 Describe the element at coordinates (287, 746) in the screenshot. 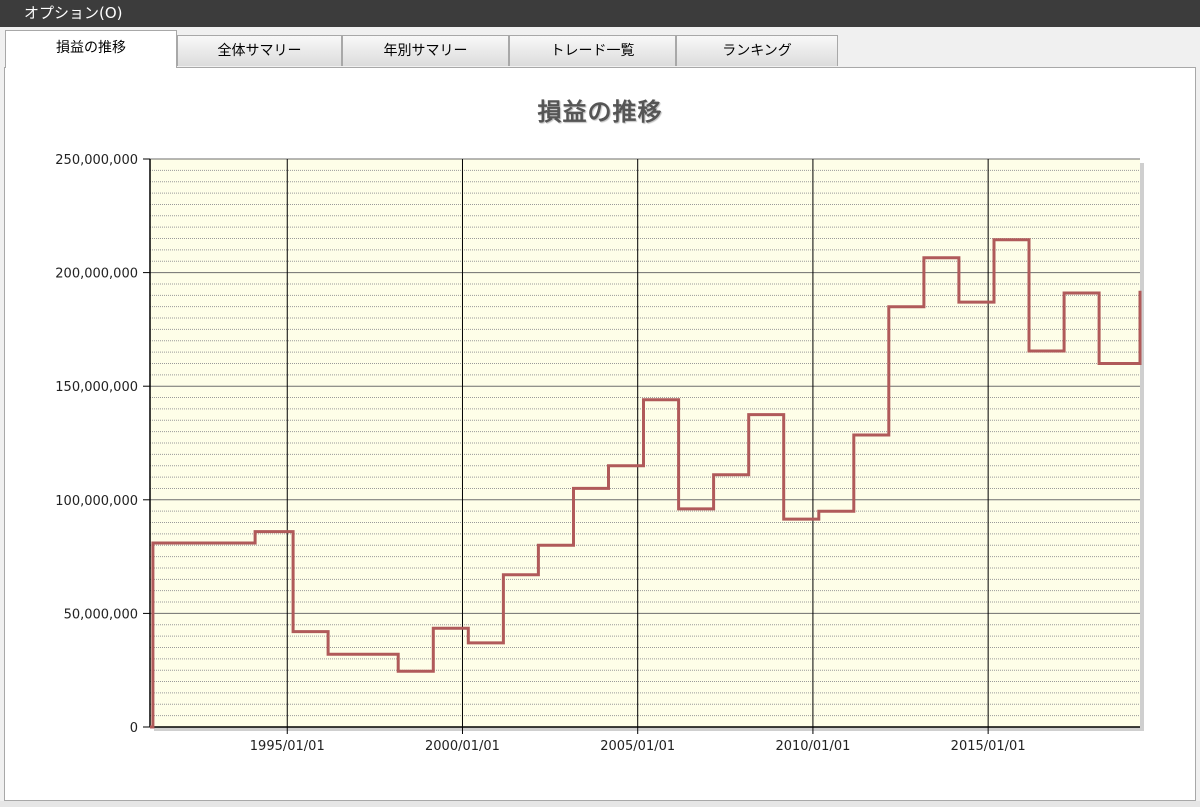

I see `x-tick-label: 1995/01/01` at that location.